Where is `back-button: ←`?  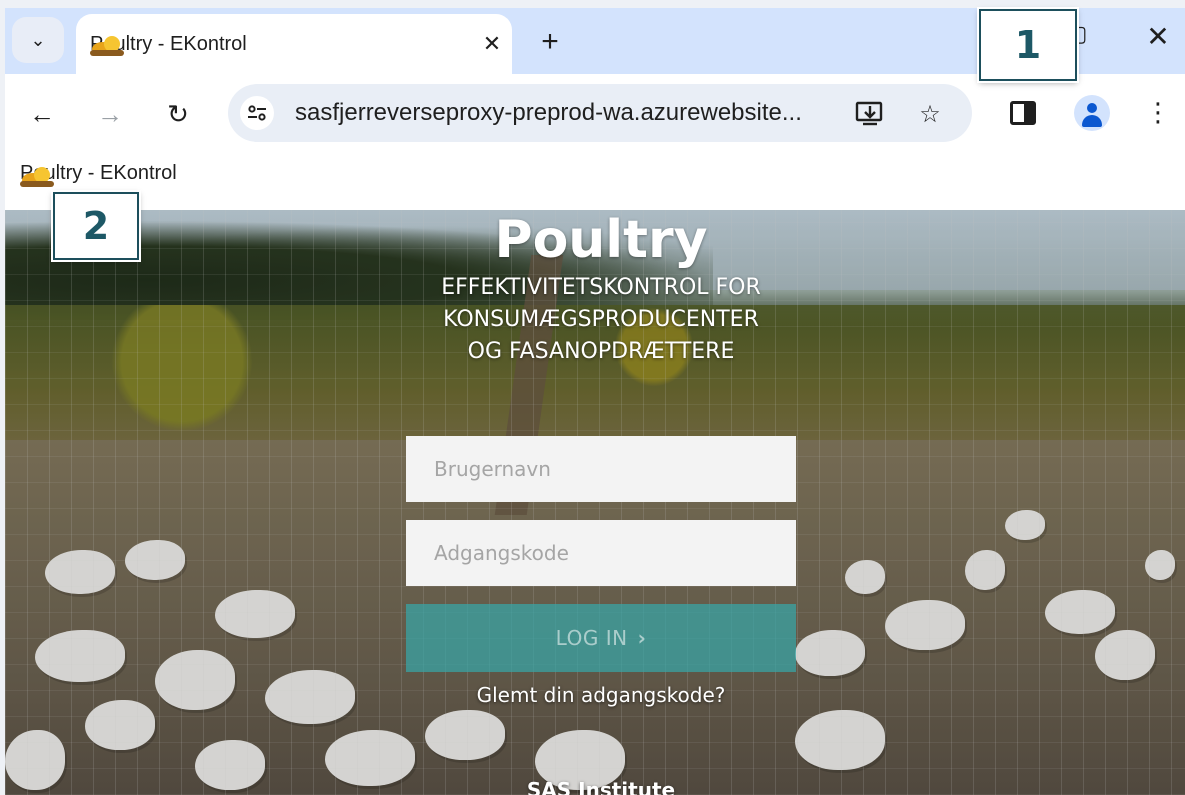
back-button: ← is located at coordinates (42, 114).